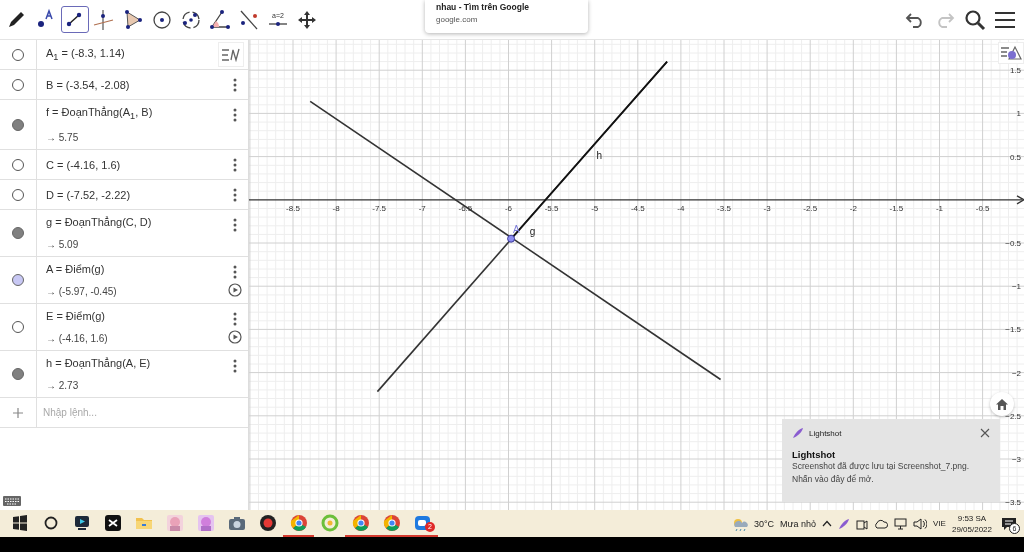  I want to click on axis-tick-label: -2.5, so click(810, 208).